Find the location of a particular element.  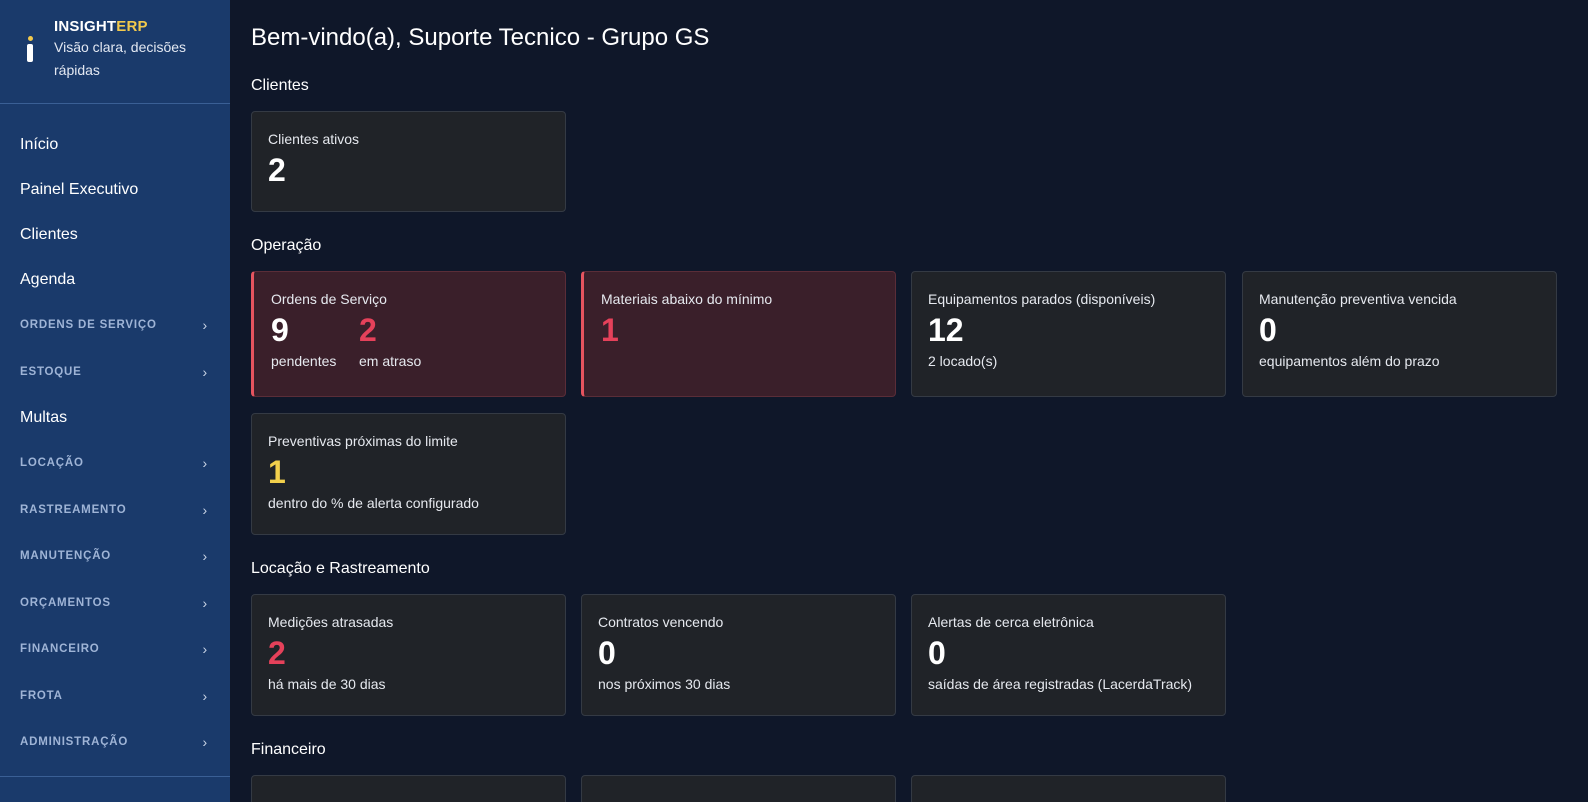

card-clientes-ativos: Clientes ativos 2 is located at coordinates (408, 161).